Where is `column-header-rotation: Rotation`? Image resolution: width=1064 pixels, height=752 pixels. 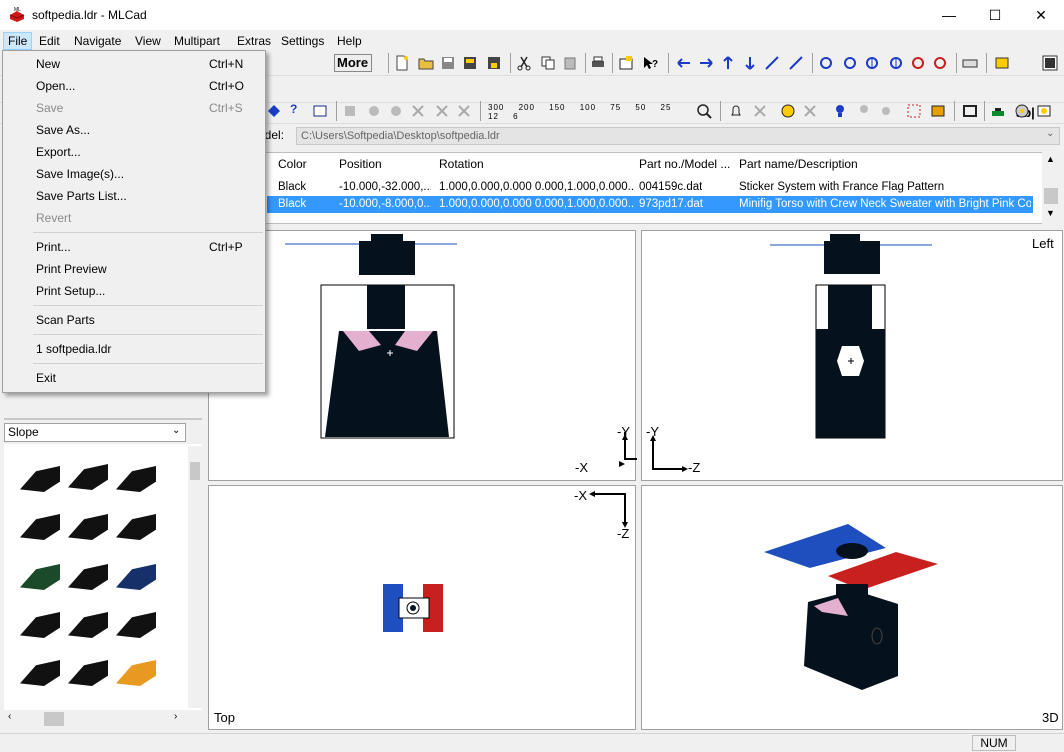 column-header-rotation: Rotation is located at coordinates (461, 164).